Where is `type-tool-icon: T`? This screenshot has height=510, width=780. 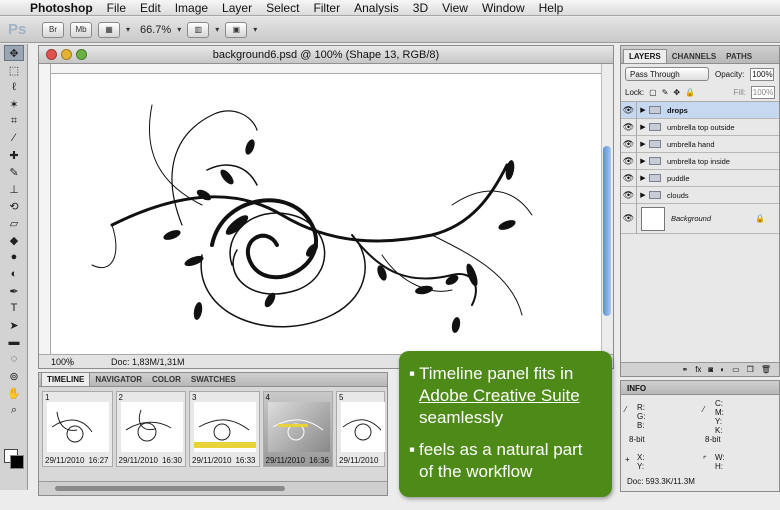 type-tool-icon: T is located at coordinates (14, 308).